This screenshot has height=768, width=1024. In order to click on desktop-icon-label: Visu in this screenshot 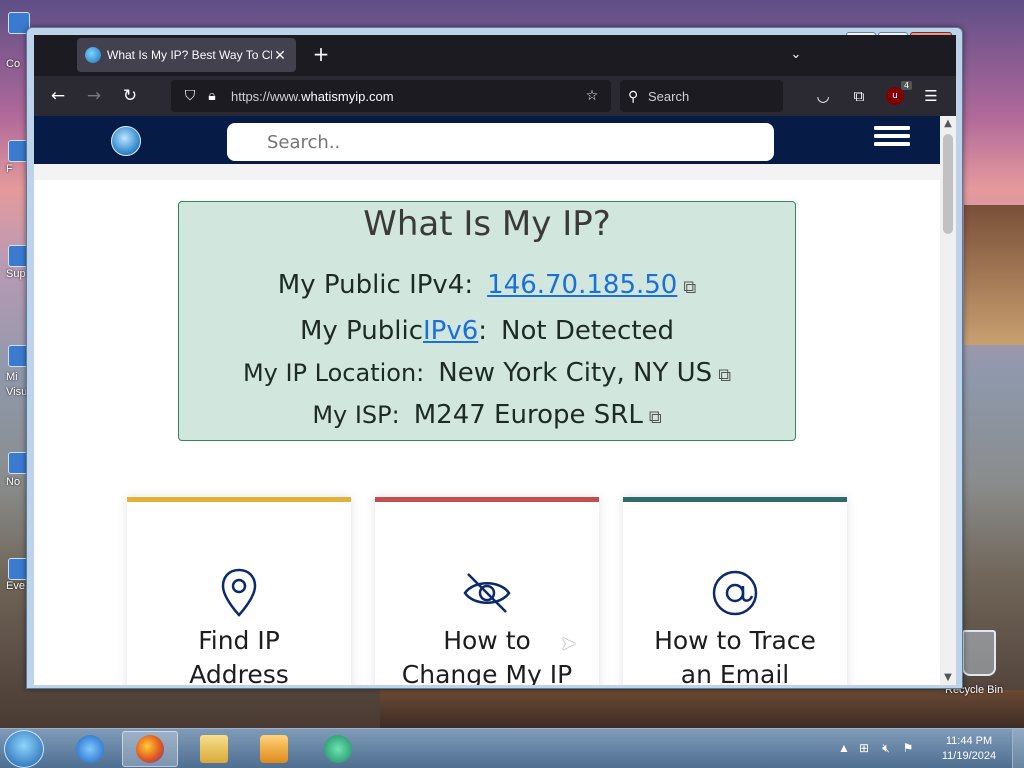, I will do `click(17, 392)`.